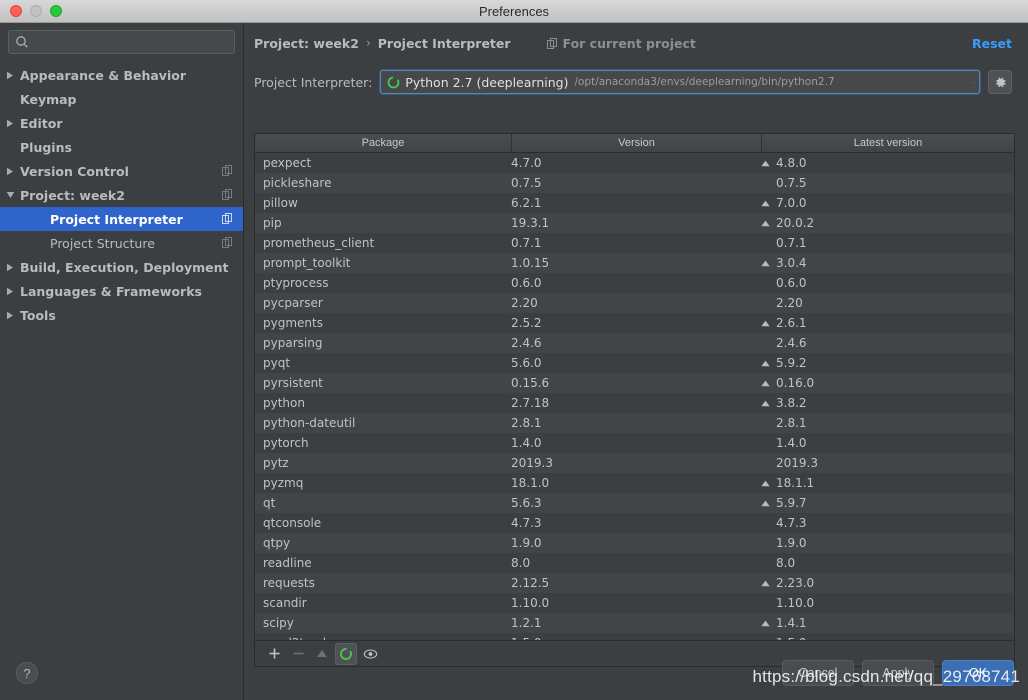 Image resolution: width=1028 pixels, height=700 pixels. I want to click on column-header-latest-version: Latest version, so click(887, 143).